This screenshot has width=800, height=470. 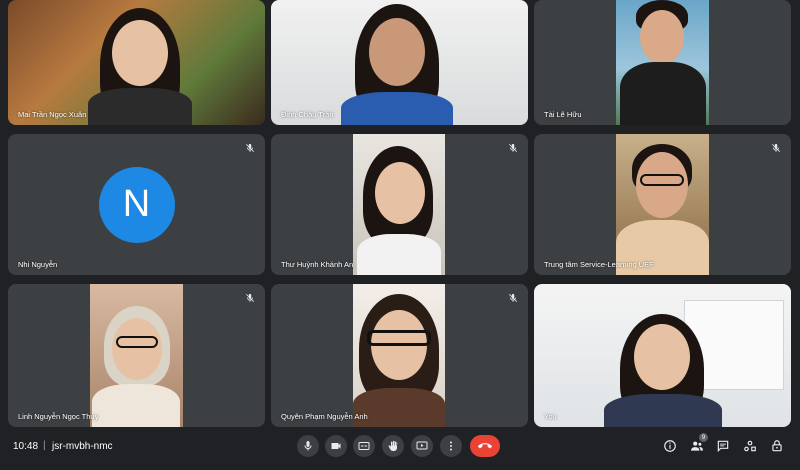 I want to click on info-icon, so click(x=670, y=446).